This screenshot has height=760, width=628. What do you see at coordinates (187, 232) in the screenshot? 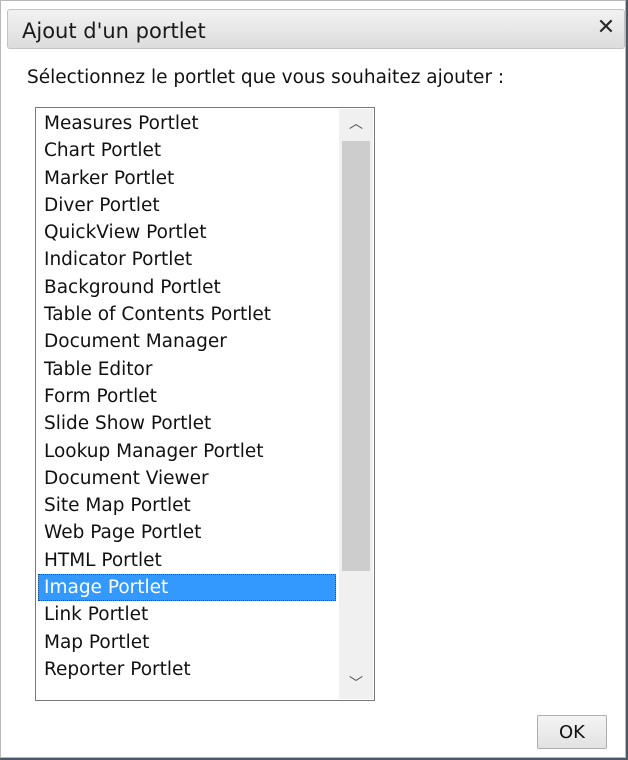
I see `portlet-list-item: QuickView Portlet` at bounding box center [187, 232].